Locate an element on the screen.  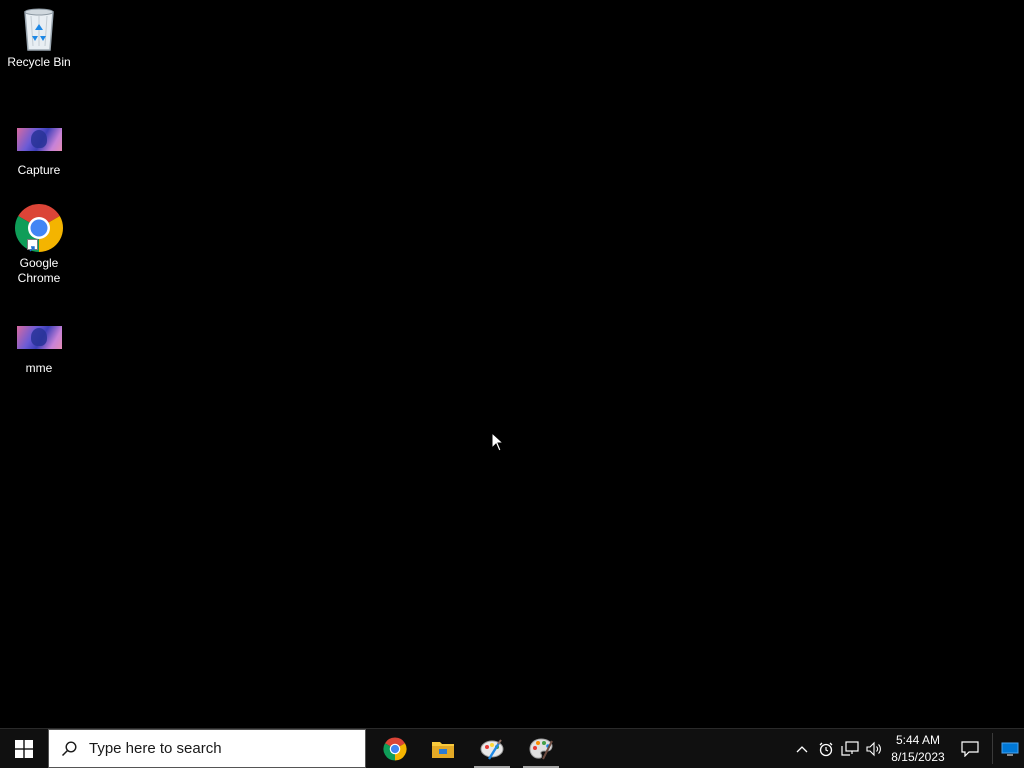
tray-volume-button is located at coordinates (874, 748).